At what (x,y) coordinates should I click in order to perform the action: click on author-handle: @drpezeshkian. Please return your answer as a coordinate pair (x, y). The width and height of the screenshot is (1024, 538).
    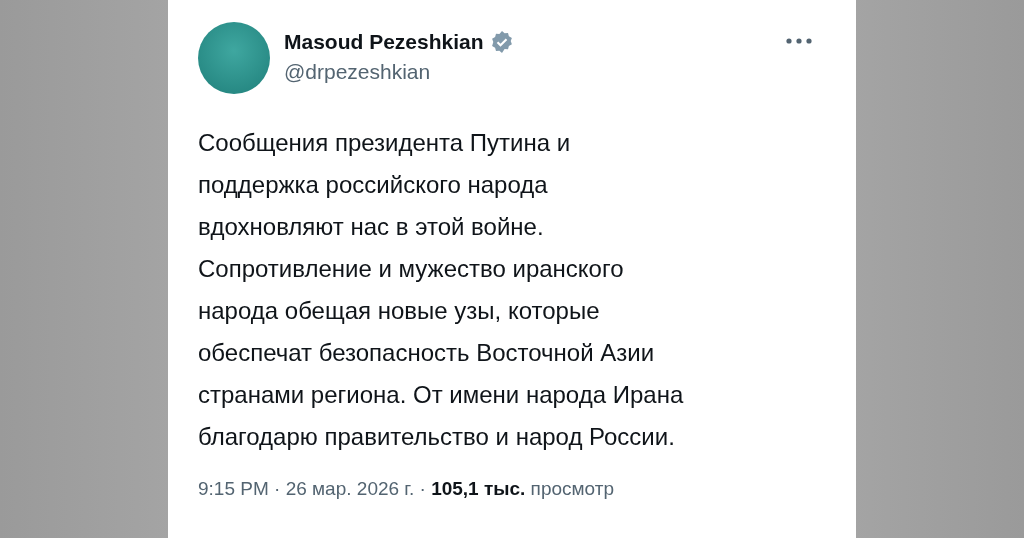
    Looking at the image, I should click on (528, 72).